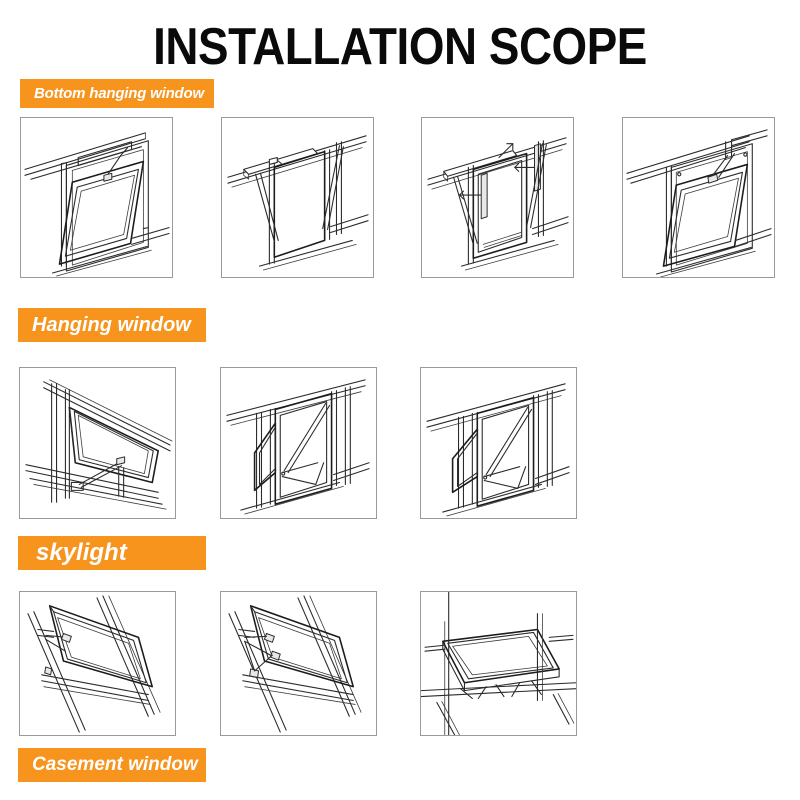  What do you see at coordinates (115, 764) in the screenshot?
I see `section-label-text: Casement window` at bounding box center [115, 764].